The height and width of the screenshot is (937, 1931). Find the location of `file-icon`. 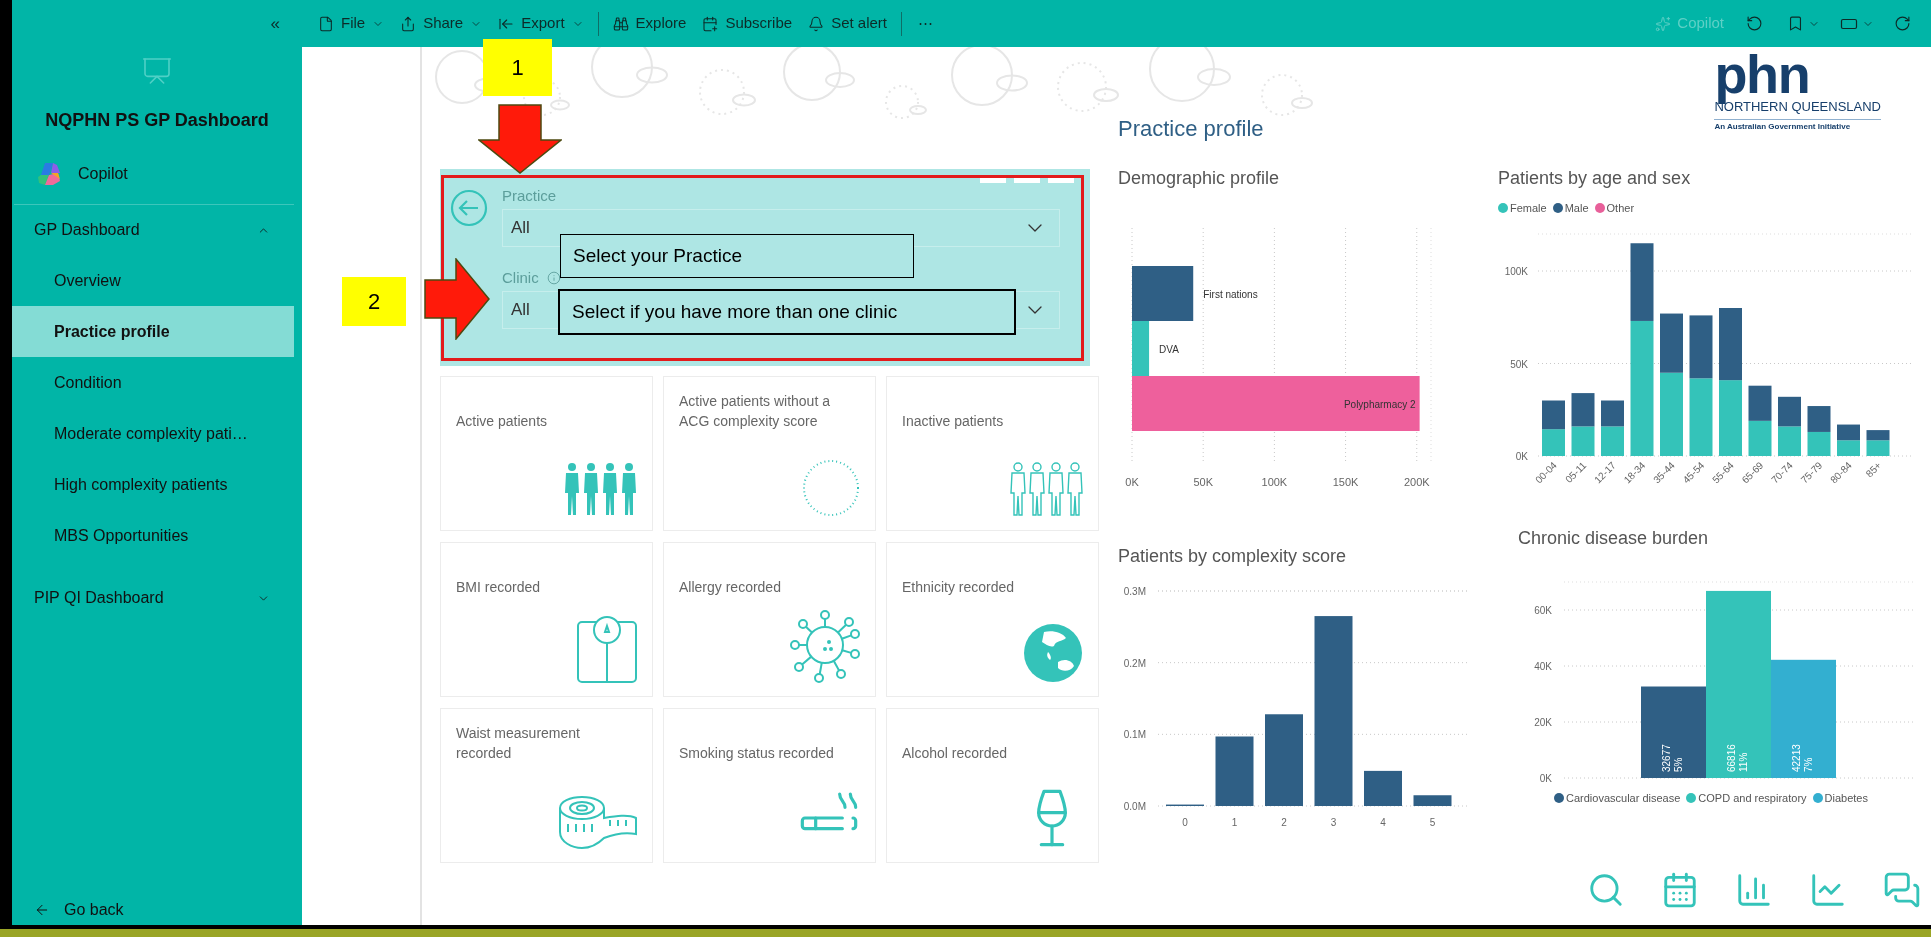

file-icon is located at coordinates (326, 23).